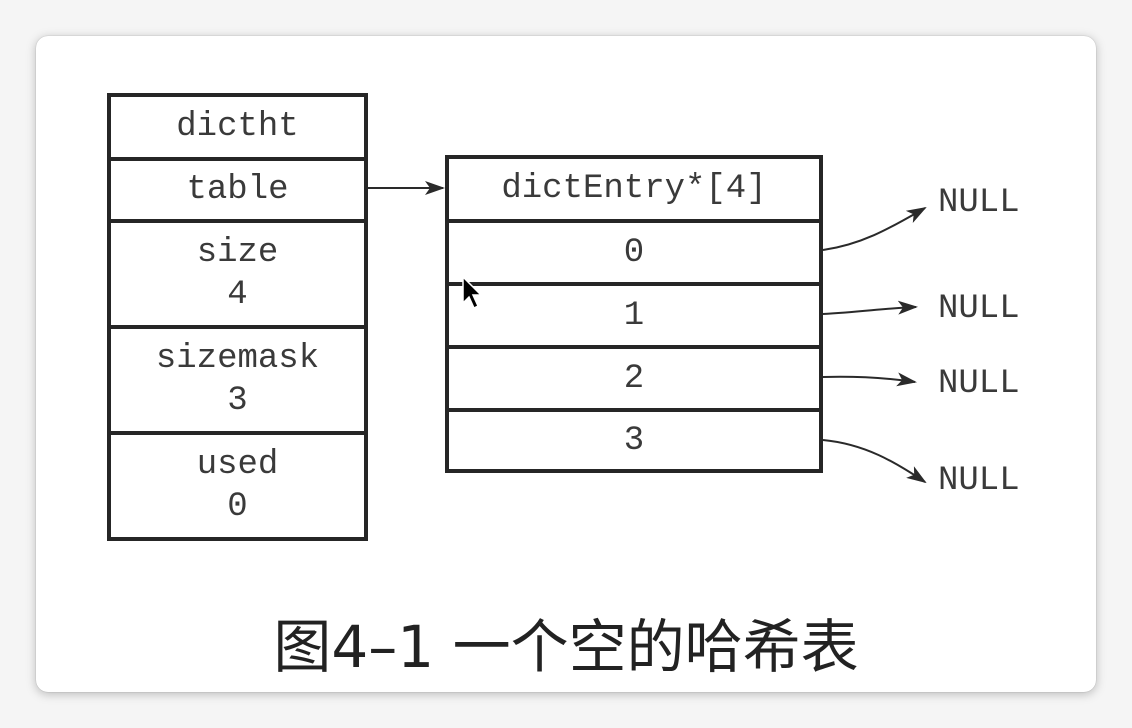  Describe the element at coordinates (870, 307) in the screenshot. I see `slot-1-null-arrow` at that location.